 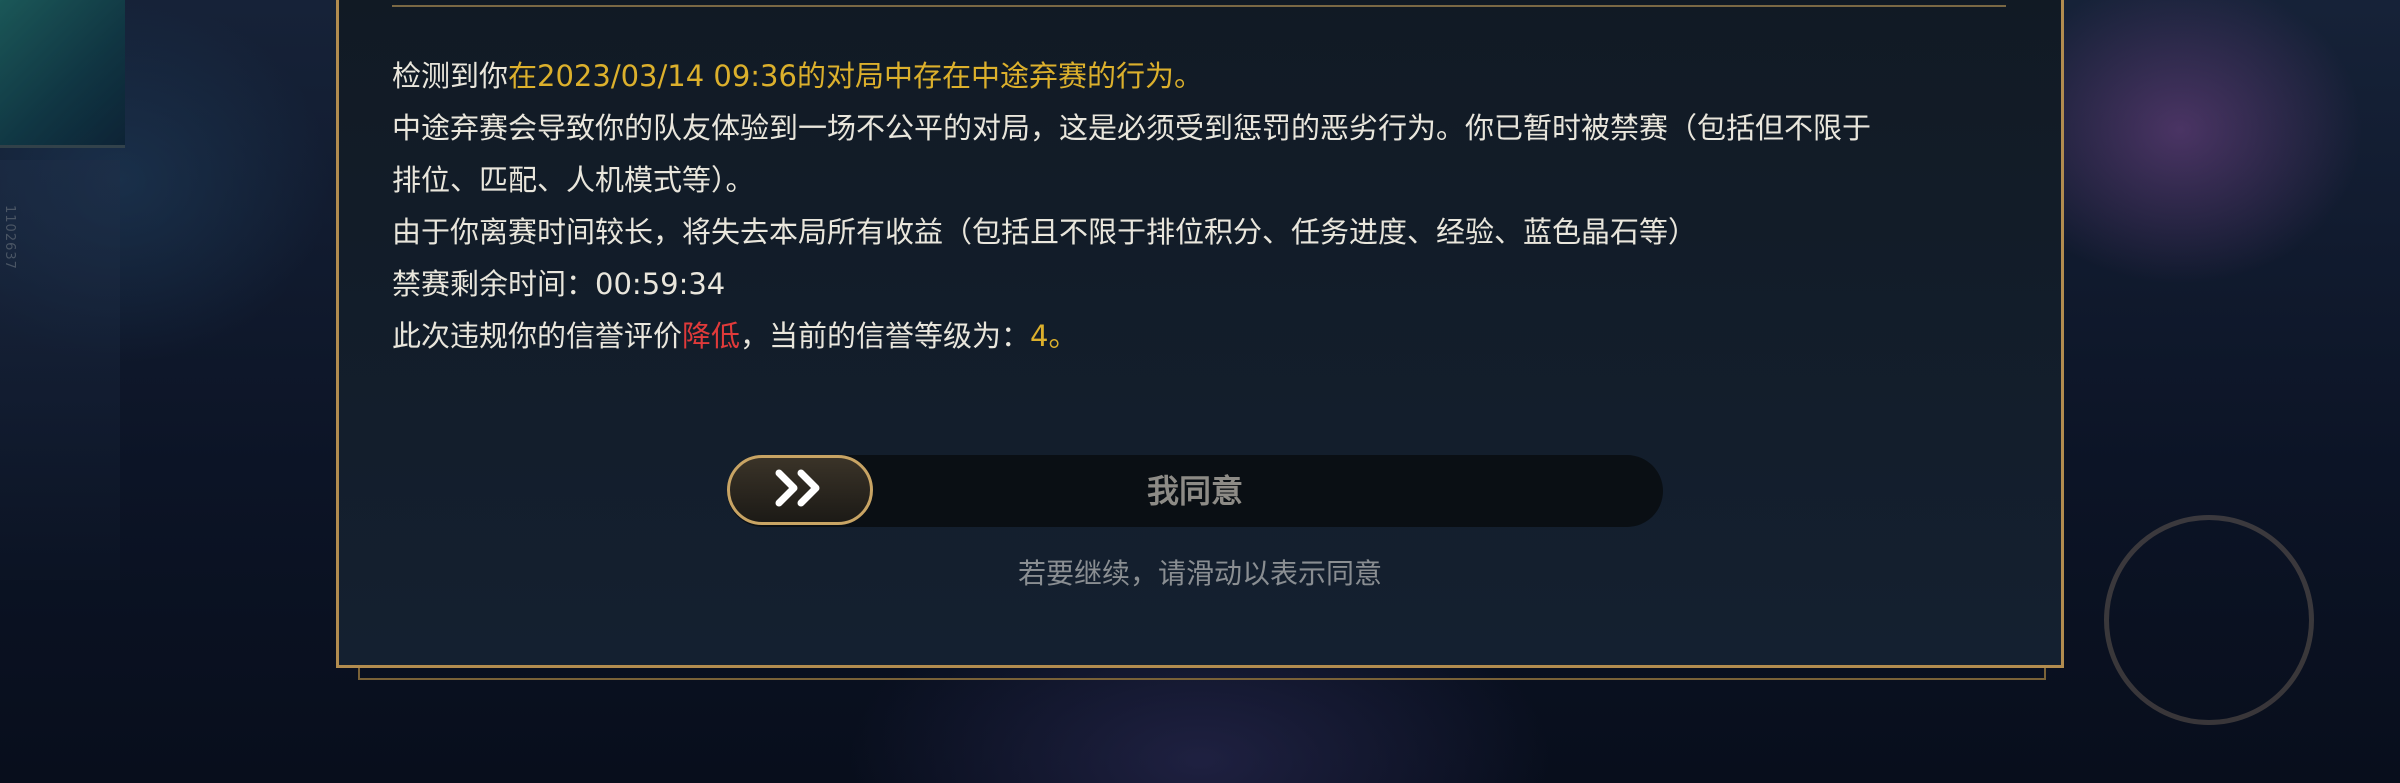 What do you see at coordinates (573, 180) in the screenshot?
I see `explanation-text-continued: 排位、匹配、人机模式等）。` at bounding box center [573, 180].